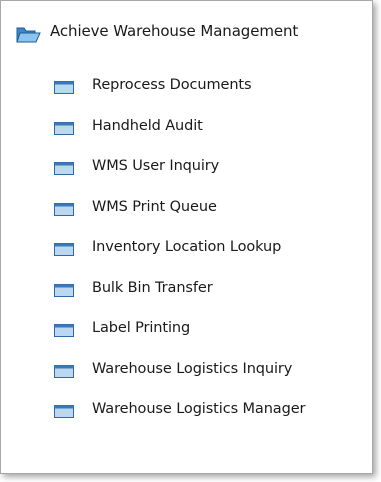 The height and width of the screenshot is (482, 381). I want to click on menu-item: Bulk Bin Transfer, so click(186, 290).